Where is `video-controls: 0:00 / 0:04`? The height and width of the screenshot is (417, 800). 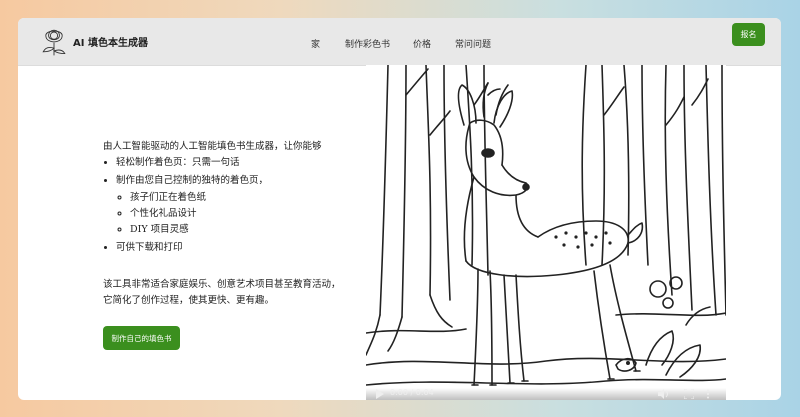
video-controls: 0:00 / 0:04 is located at coordinates (546, 394).